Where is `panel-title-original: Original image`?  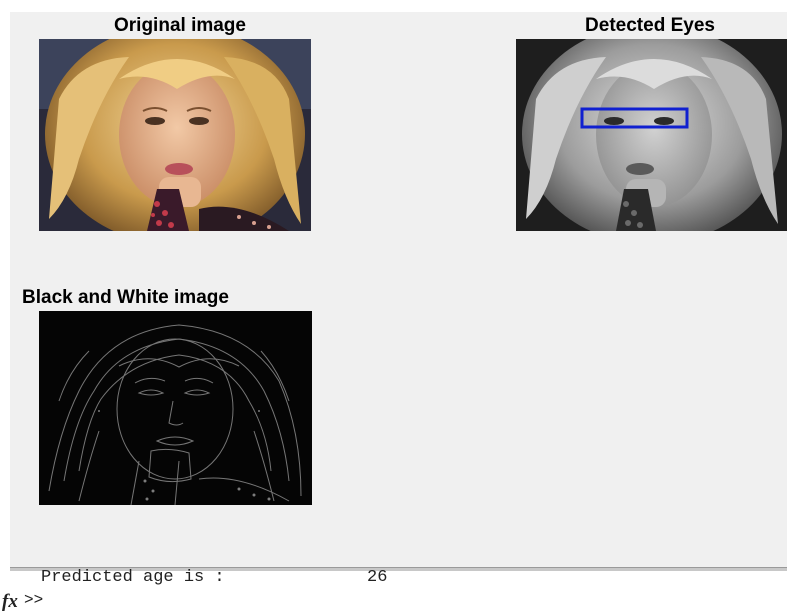 panel-title-original: Original image is located at coordinates (180, 25).